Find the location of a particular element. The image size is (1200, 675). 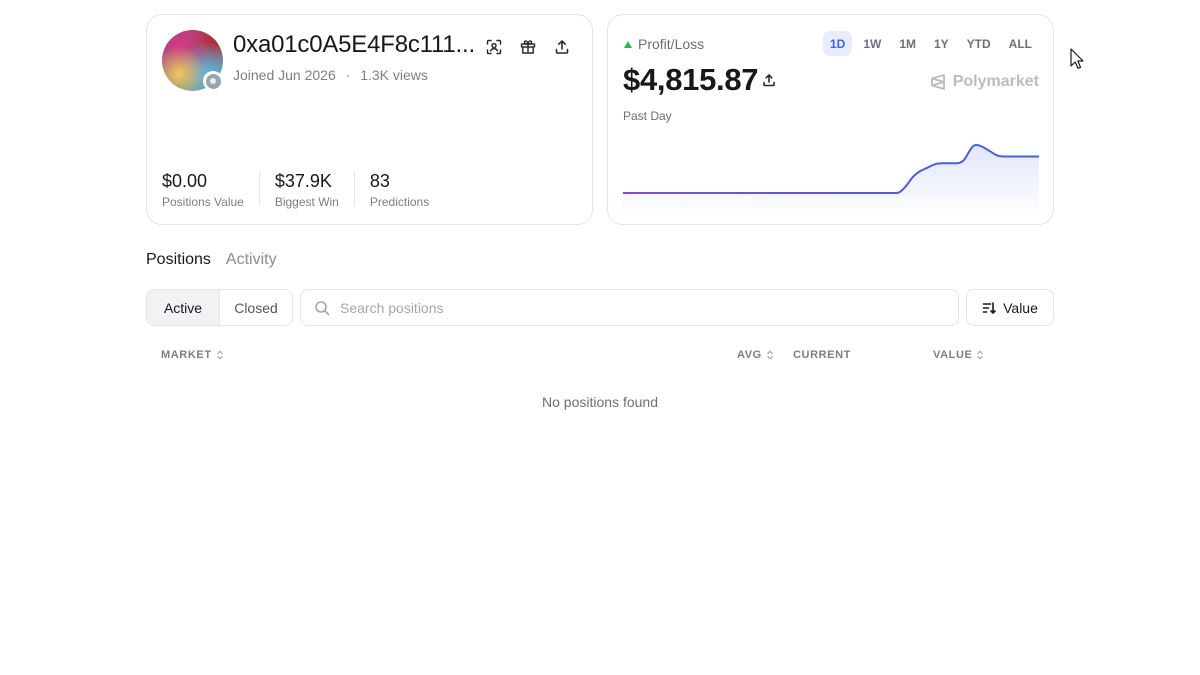

closed-filter-button: Closed is located at coordinates (256, 307).